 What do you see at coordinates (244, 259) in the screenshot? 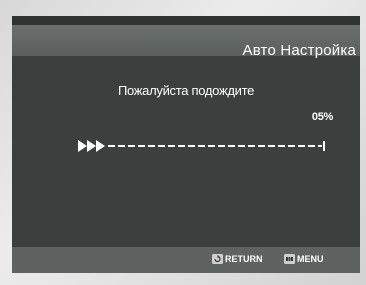
I see `return-label: RETURN` at bounding box center [244, 259].